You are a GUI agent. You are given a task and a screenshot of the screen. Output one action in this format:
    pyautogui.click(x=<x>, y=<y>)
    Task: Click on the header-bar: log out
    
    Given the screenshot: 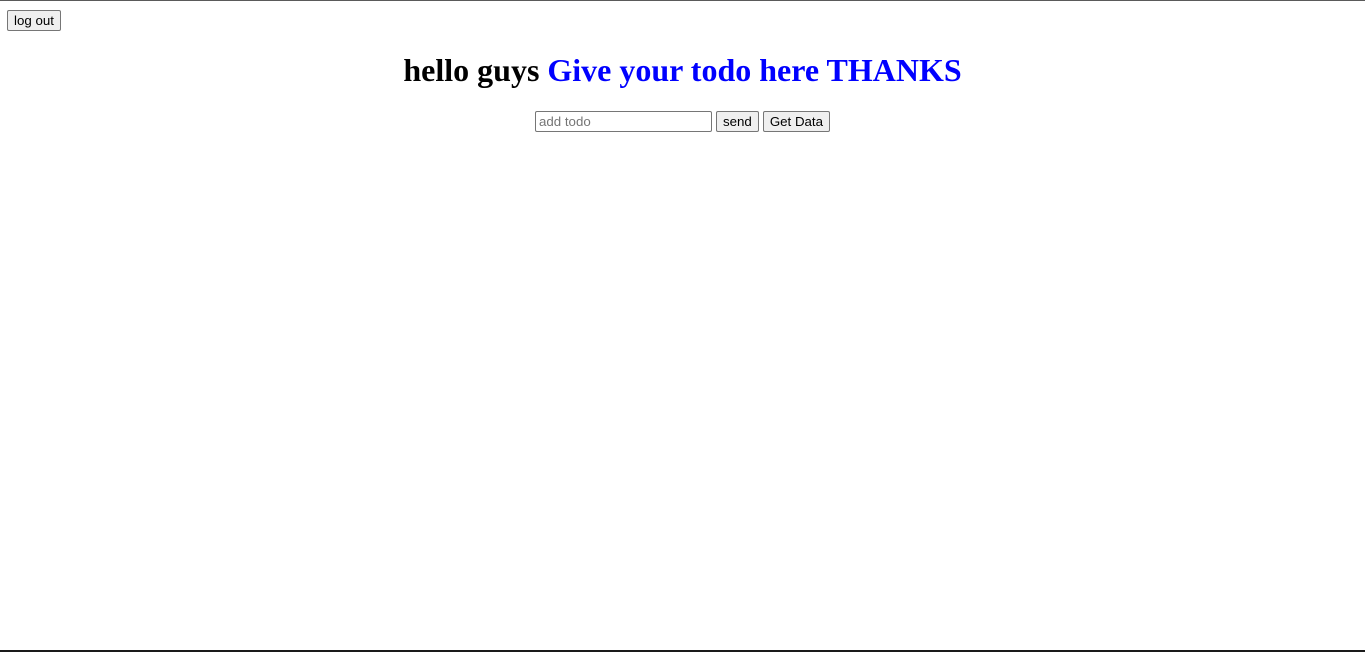 What is the action you would take?
    pyautogui.click(x=34, y=20)
    